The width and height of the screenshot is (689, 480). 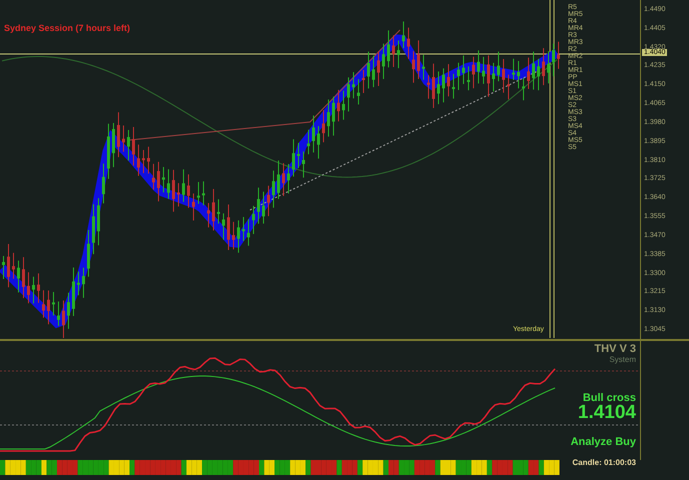 What do you see at coordinates (603, 442) in the screenshot?
I see `analysis-label: Analyze Buy` at bounding box center [603, 442].